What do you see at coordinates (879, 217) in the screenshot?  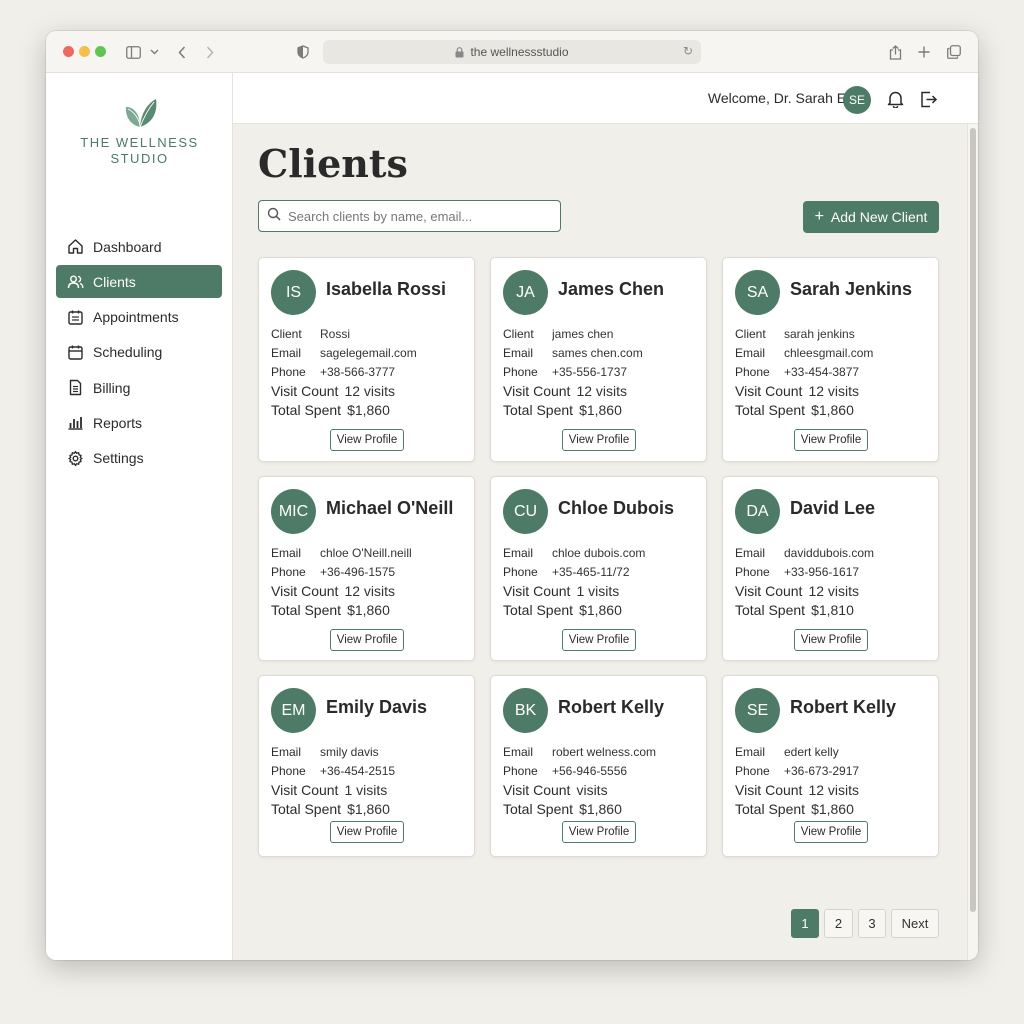 I see `add-new-client-label: Add New Client` at bounding box center [879, 217].